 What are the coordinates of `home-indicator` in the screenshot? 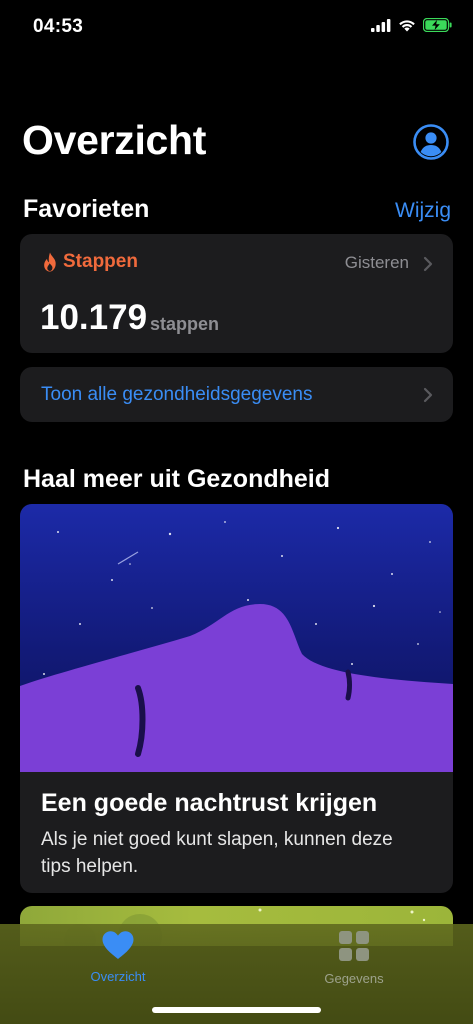 It's located at (236, 1010).